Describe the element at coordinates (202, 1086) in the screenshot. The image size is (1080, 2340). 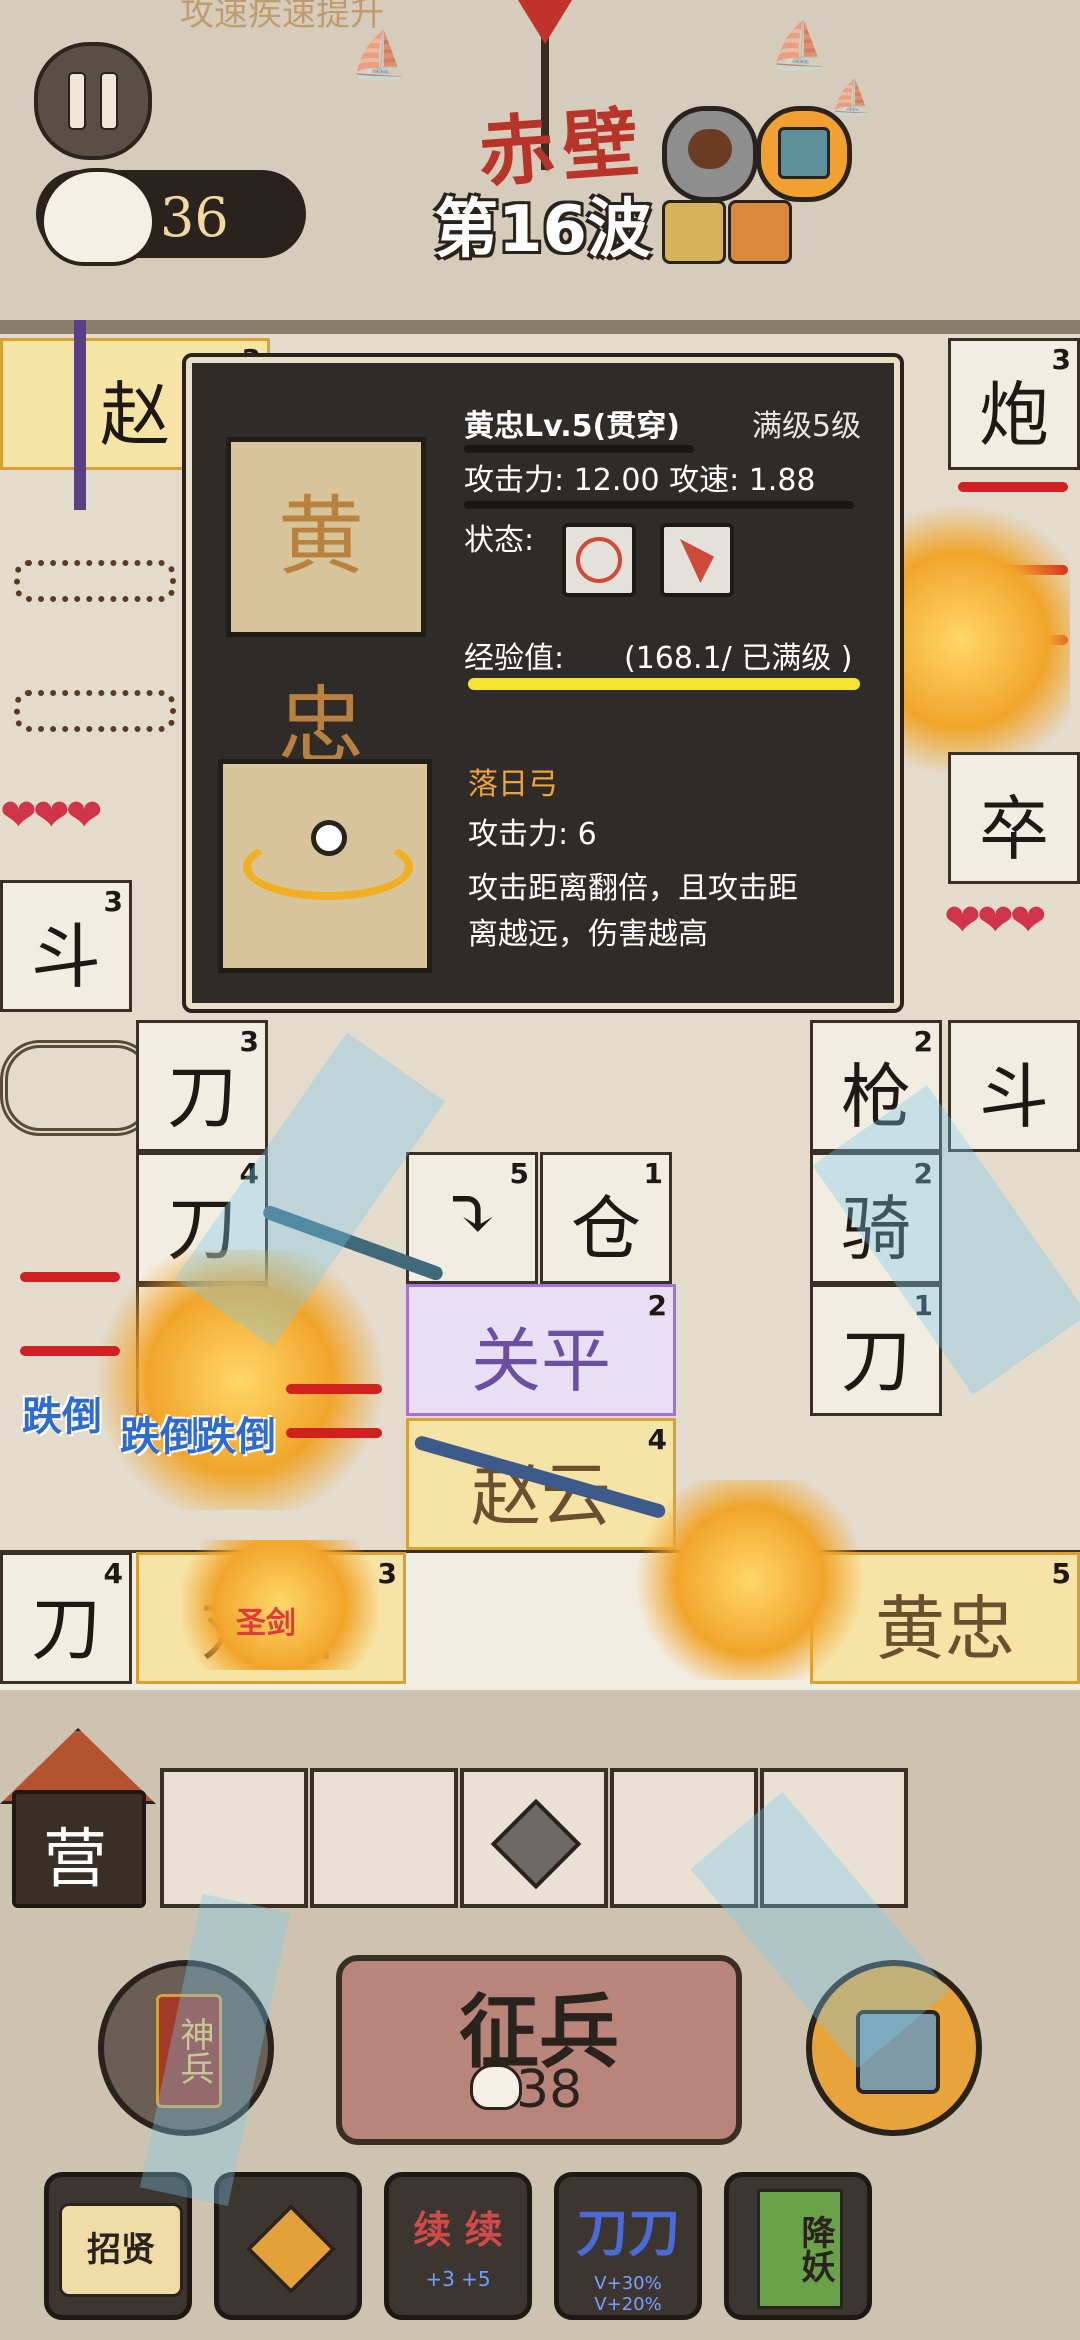
I see `unit-cell: 刀3` at that location.